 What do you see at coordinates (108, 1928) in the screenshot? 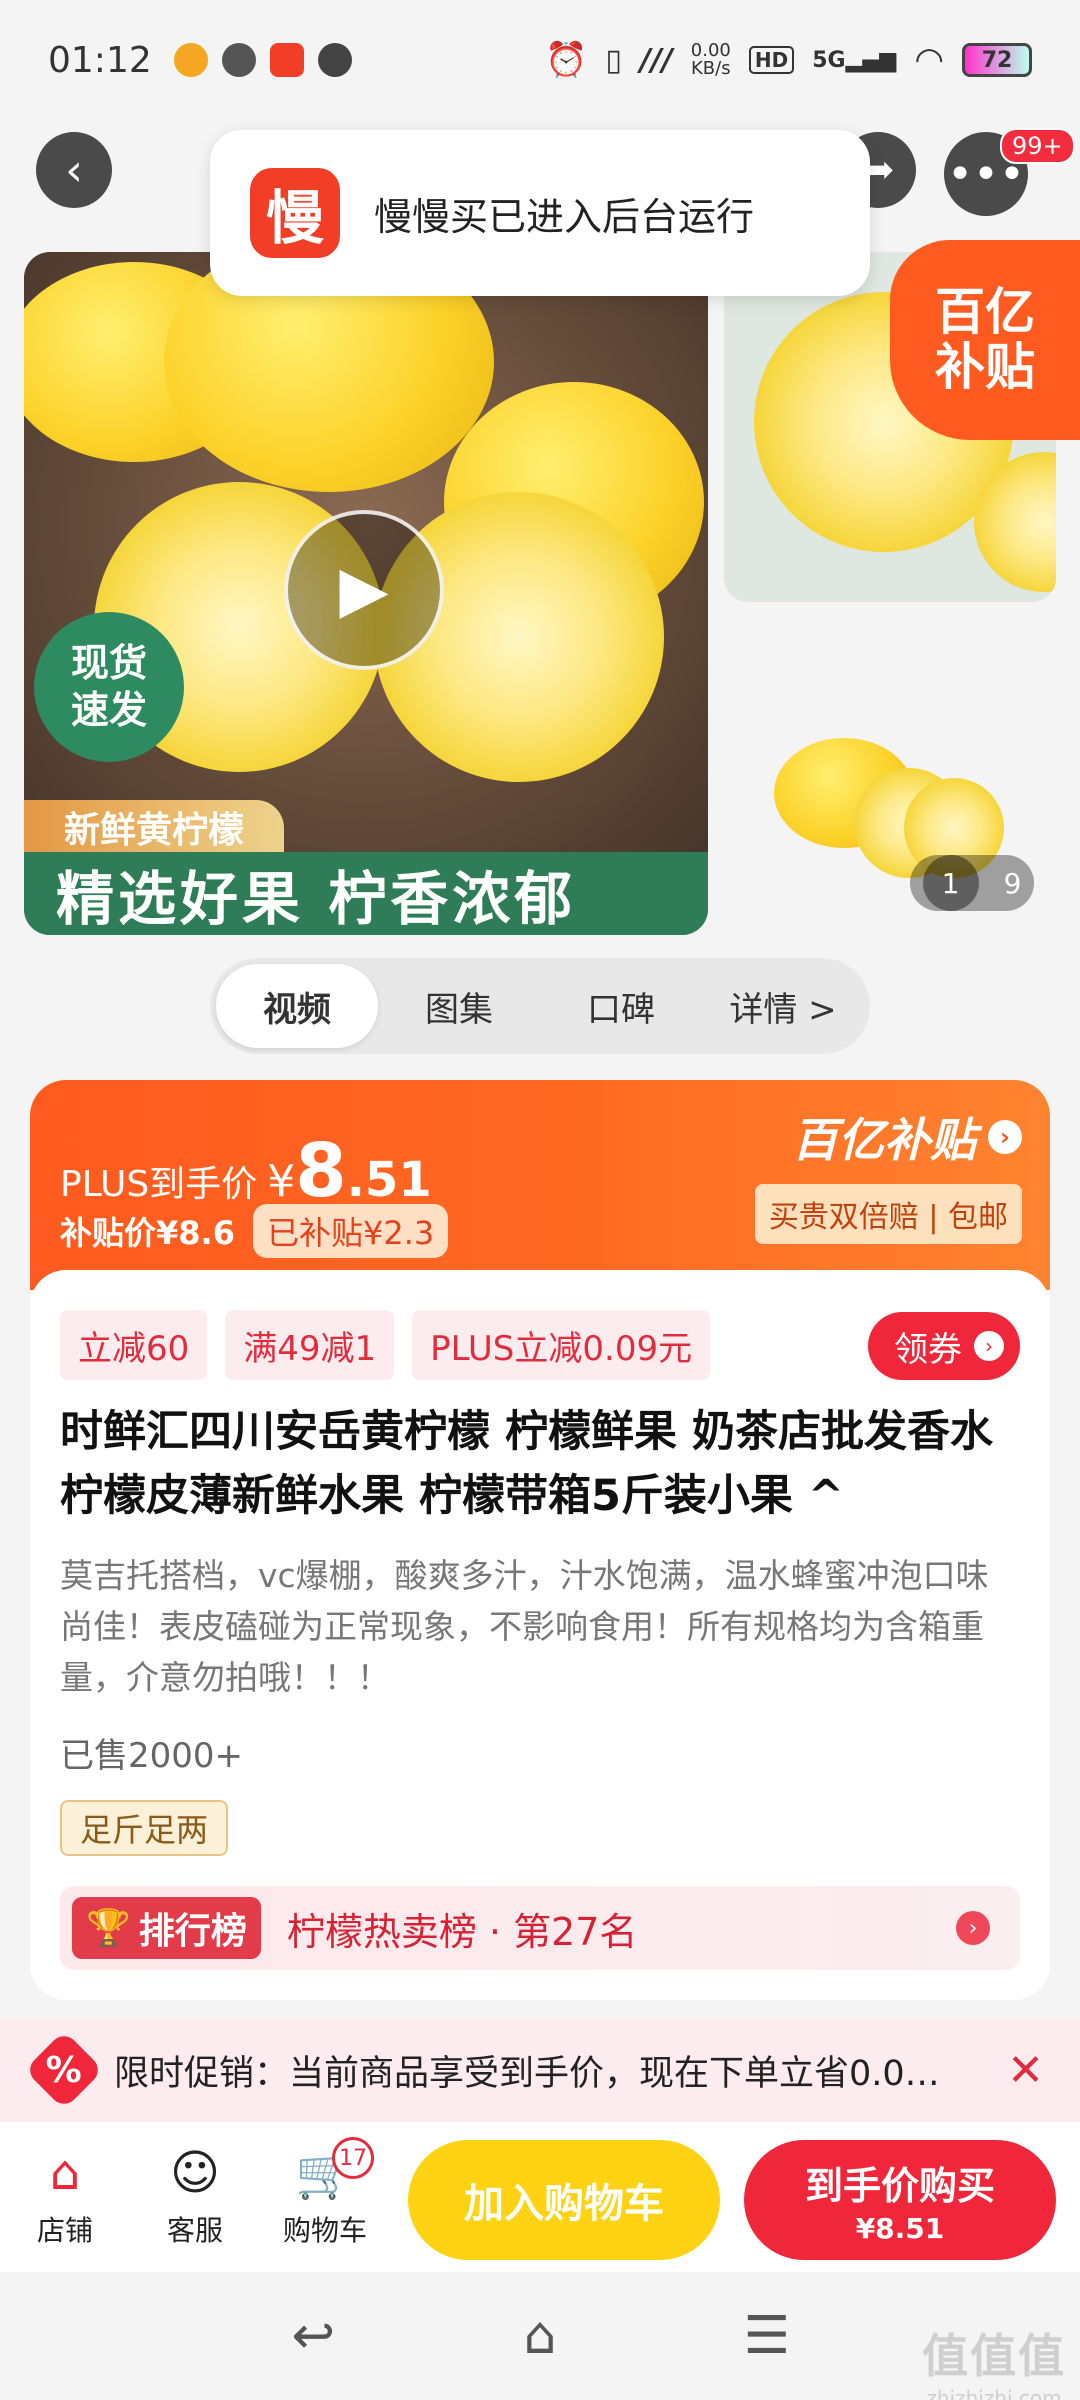
I see `trophy-icon: 🏆` at bounding box center [108, 1928].